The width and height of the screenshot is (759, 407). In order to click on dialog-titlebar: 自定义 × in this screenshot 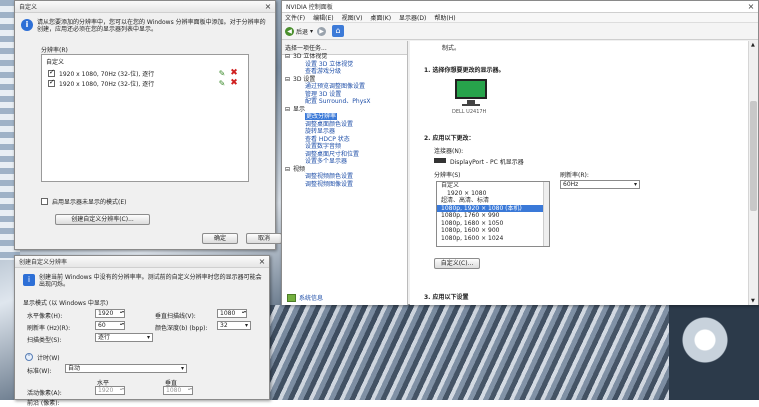, I will do `click(145, 7)`.